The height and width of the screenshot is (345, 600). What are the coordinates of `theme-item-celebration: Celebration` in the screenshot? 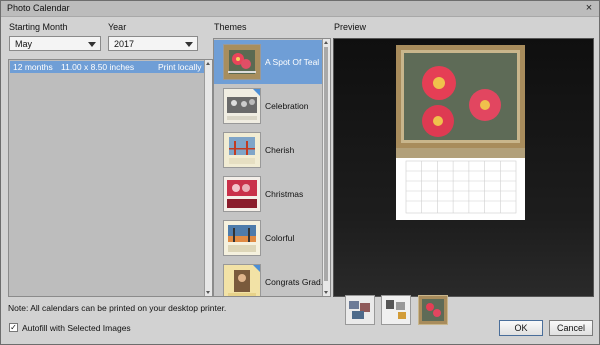 It's located at (269, 106).